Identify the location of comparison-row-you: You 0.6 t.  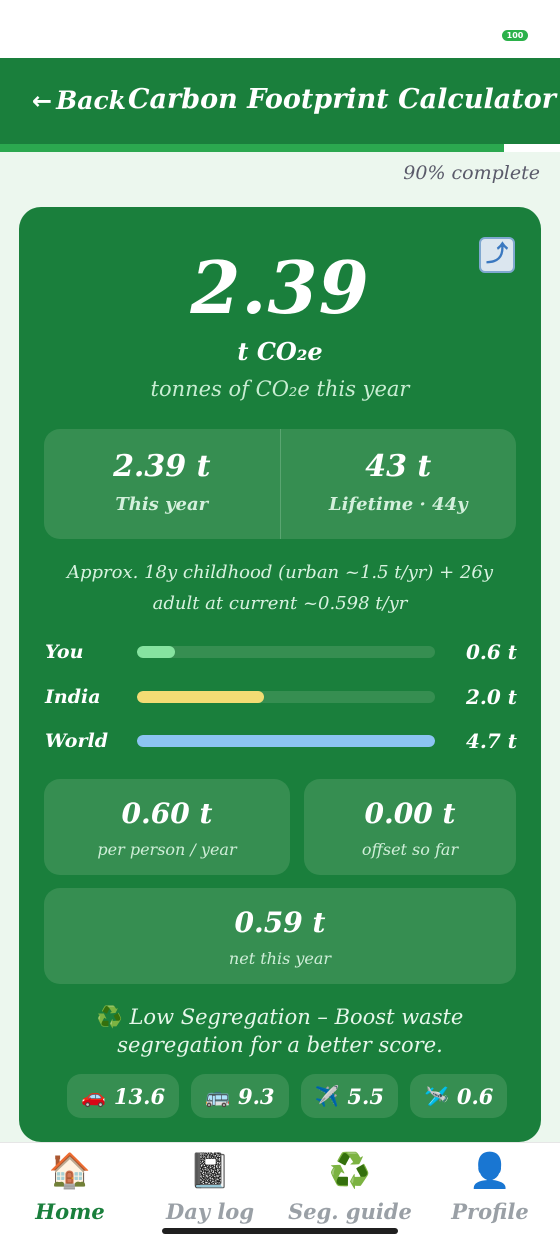
(281, 652).